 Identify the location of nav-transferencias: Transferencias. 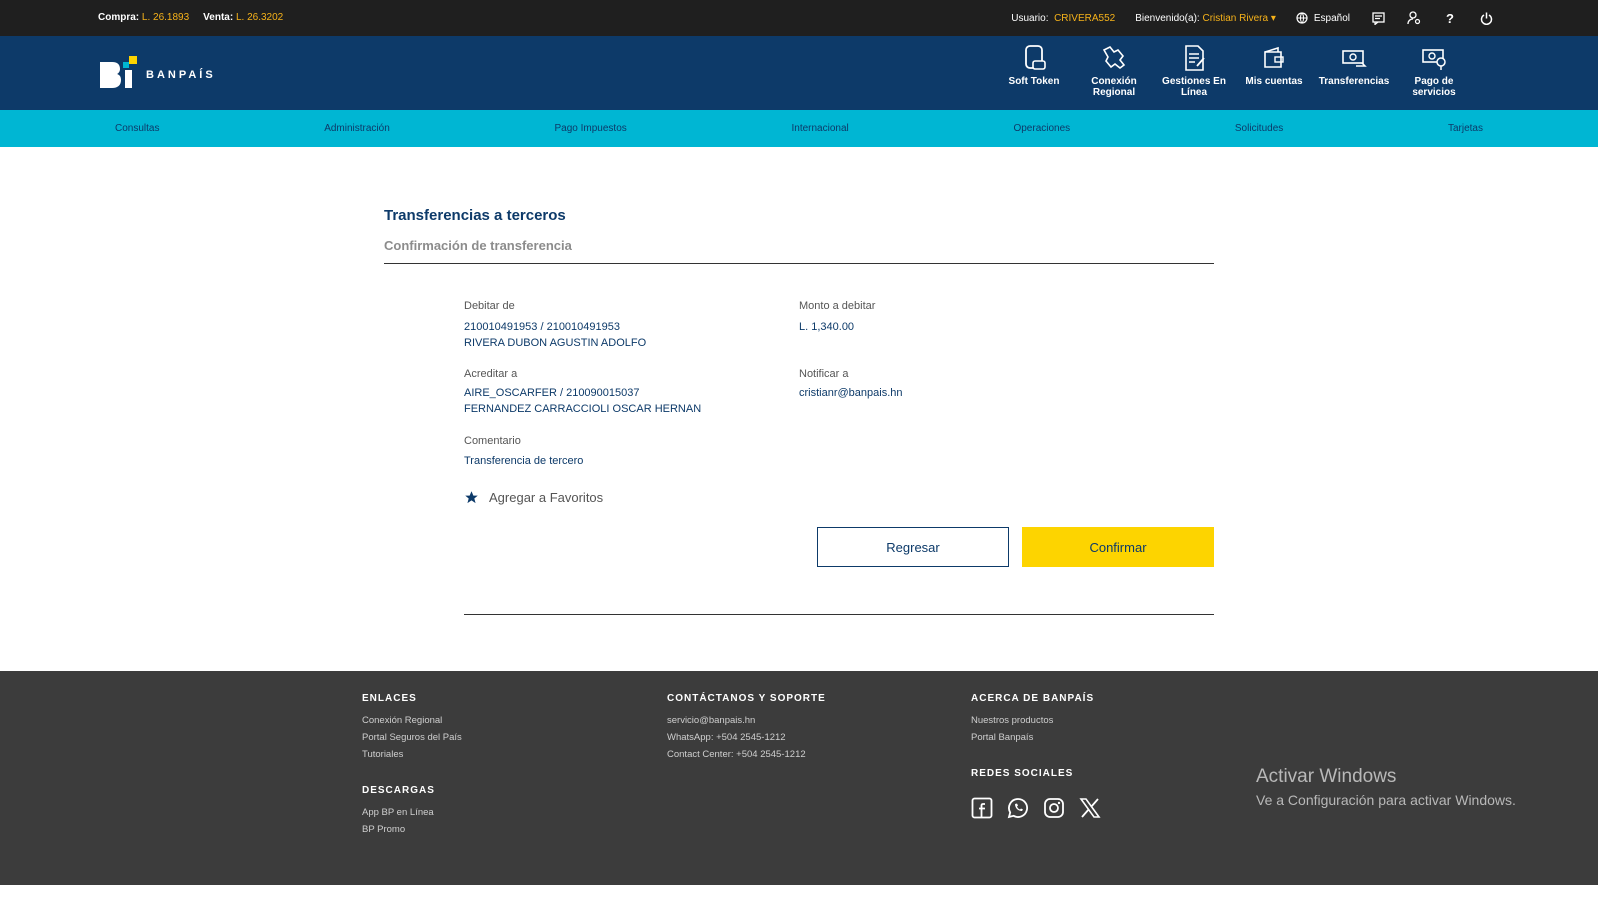
(1354, 71).